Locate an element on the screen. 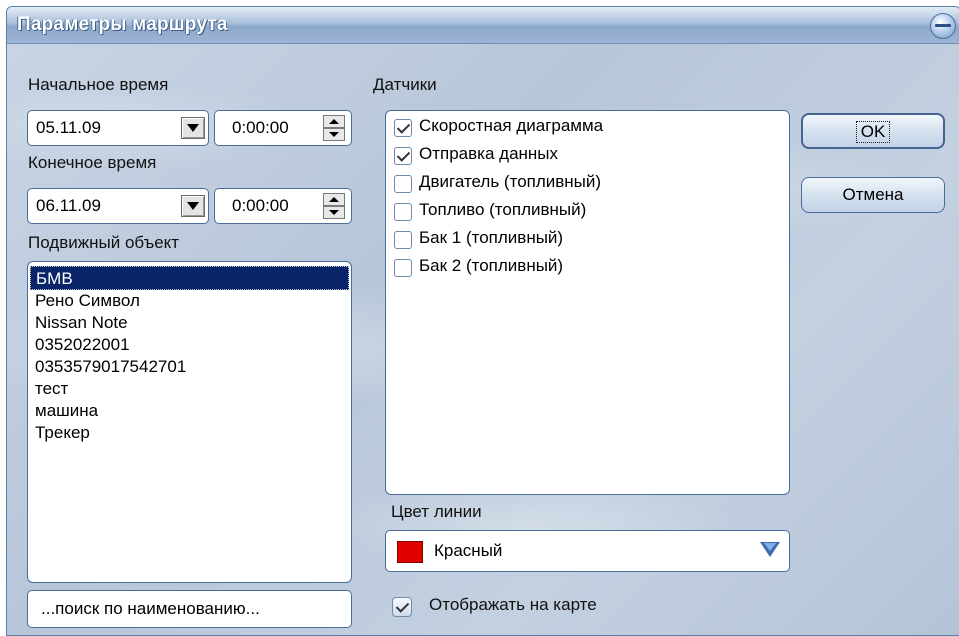  sensor-label: Бак 2 (топливный) is located at coordinates (491, 265).